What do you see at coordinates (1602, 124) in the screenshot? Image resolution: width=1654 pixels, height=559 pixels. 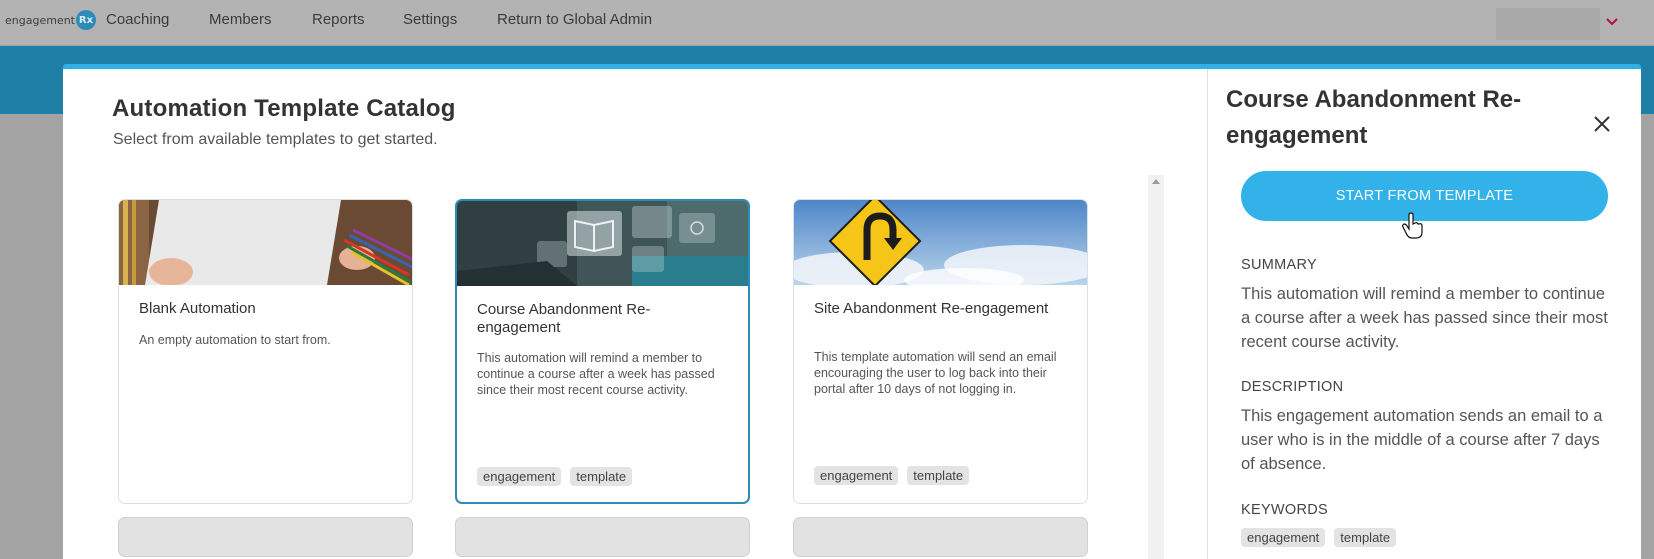 I see `close-icon` at bounding box center [1602, 124].